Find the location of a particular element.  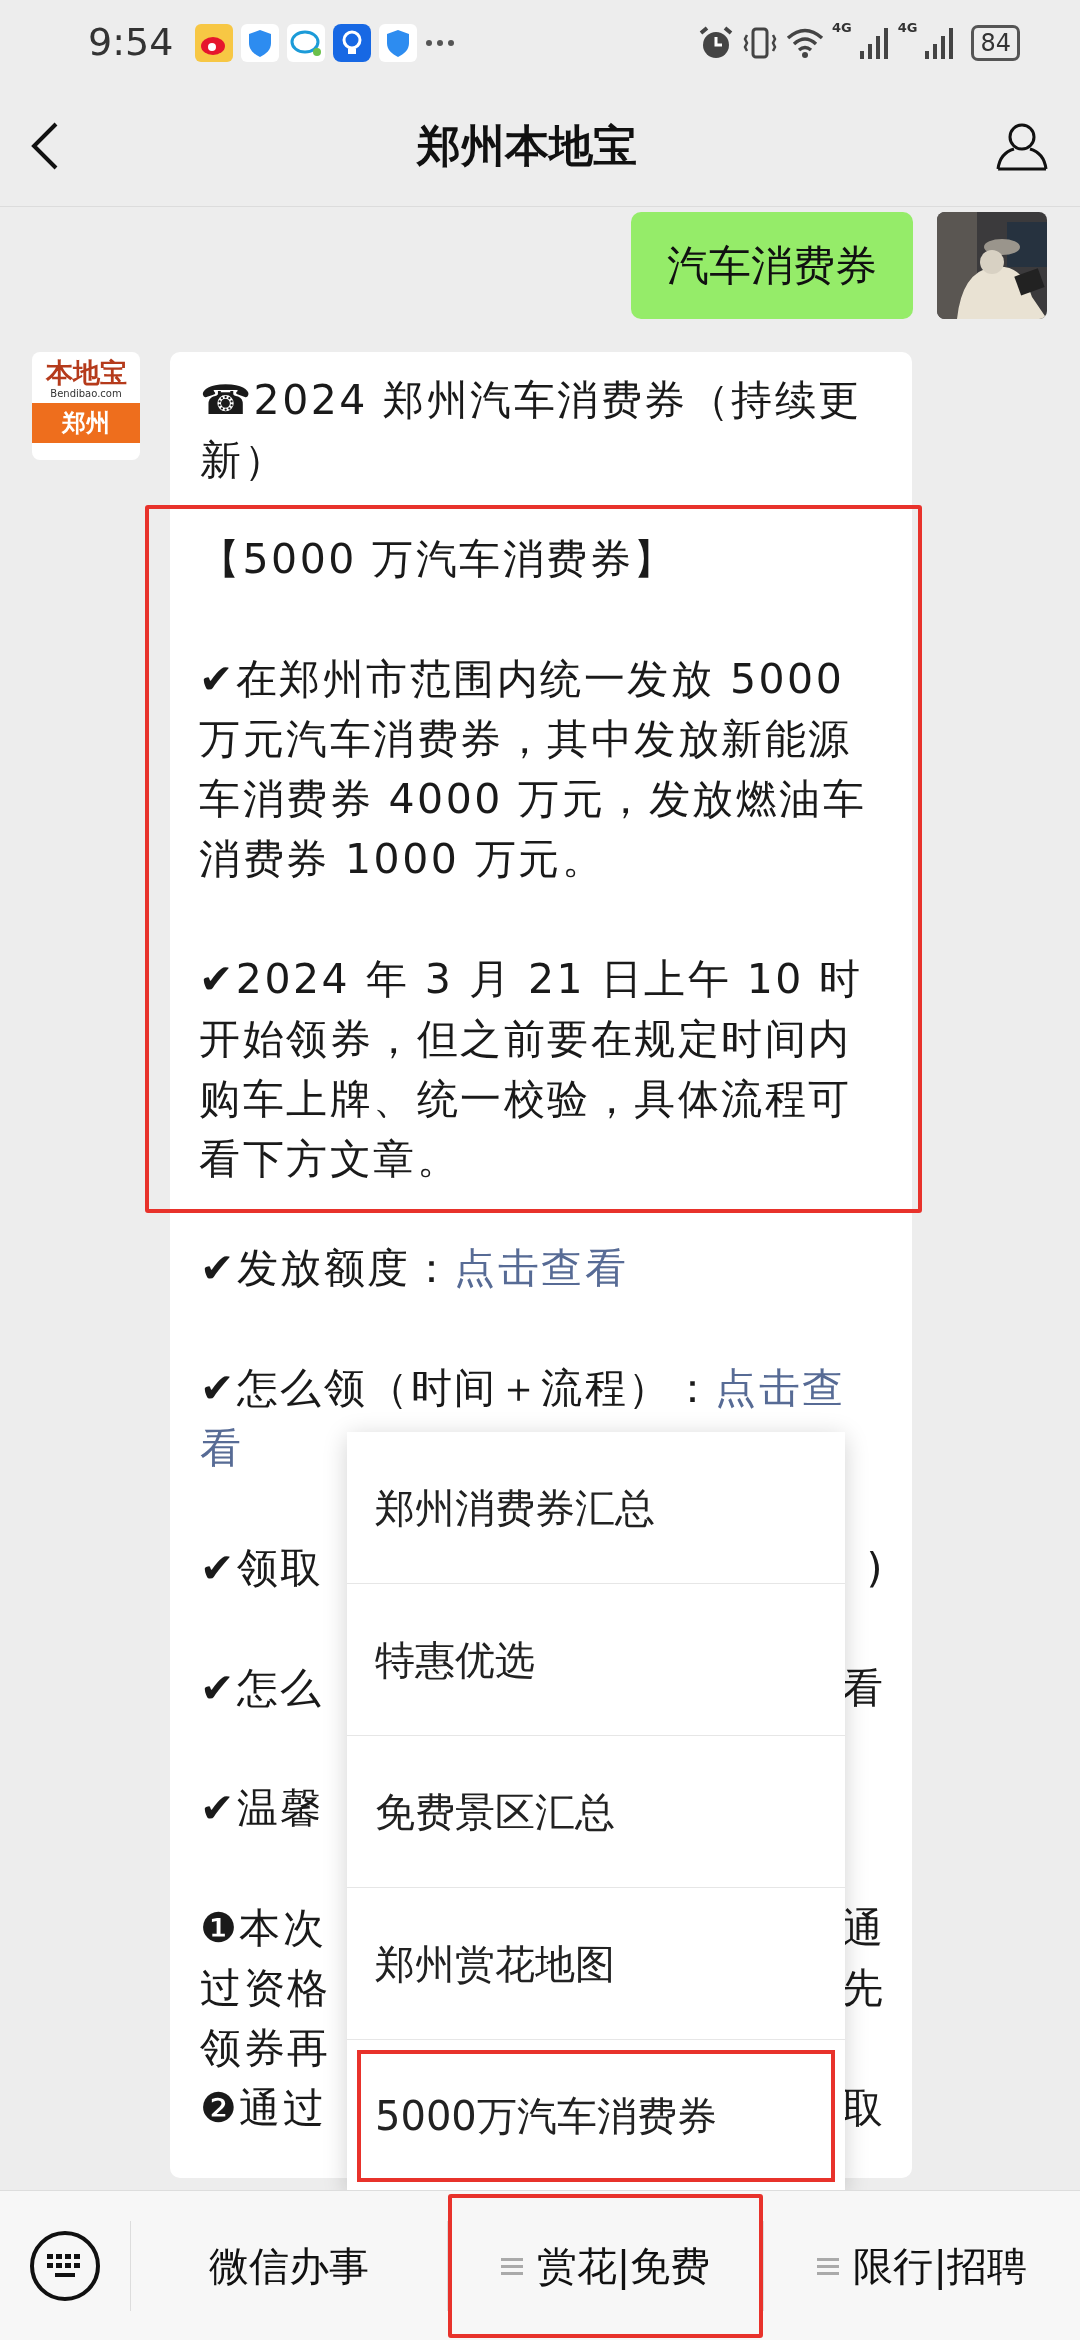

wifi-icon is located at coordinates (805, 42).